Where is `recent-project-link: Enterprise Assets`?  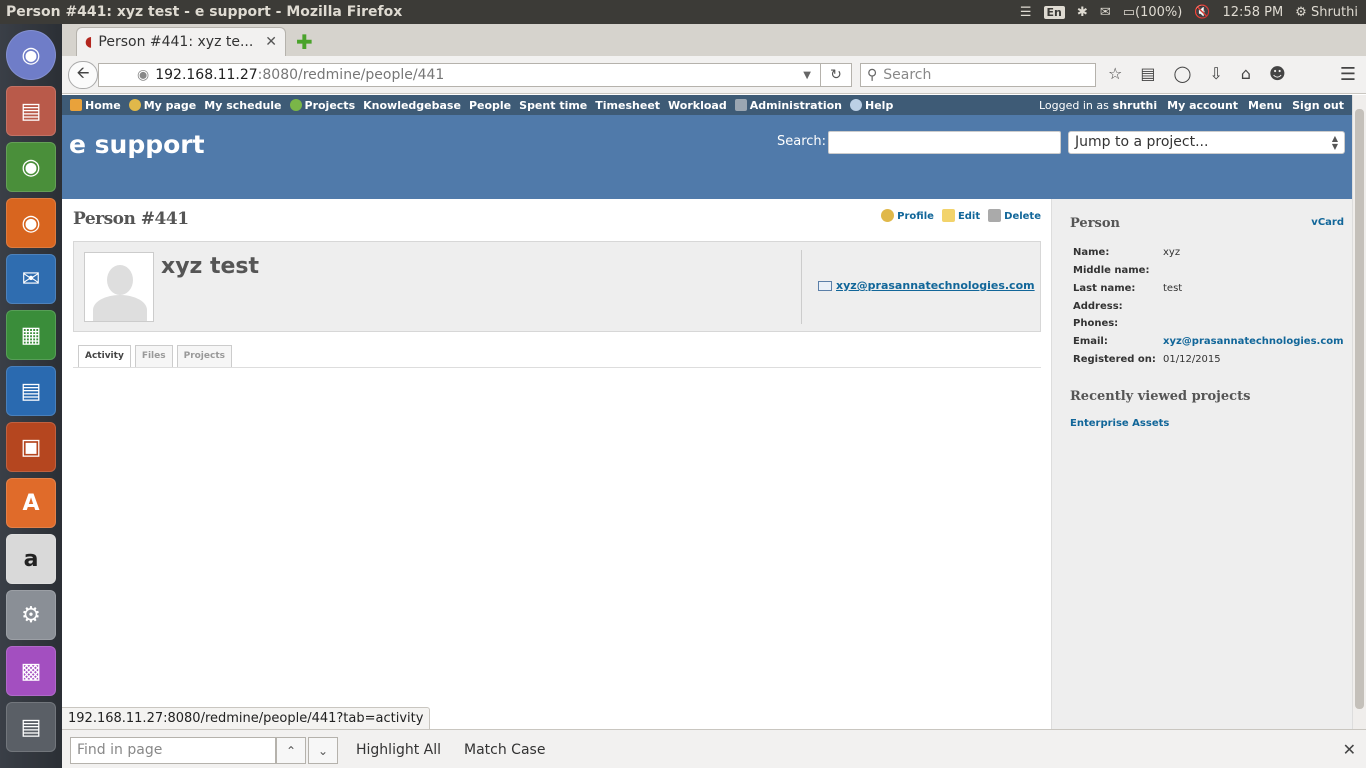 recent-project-link: Enterprise Assets is located at coordinates (1119, 423).